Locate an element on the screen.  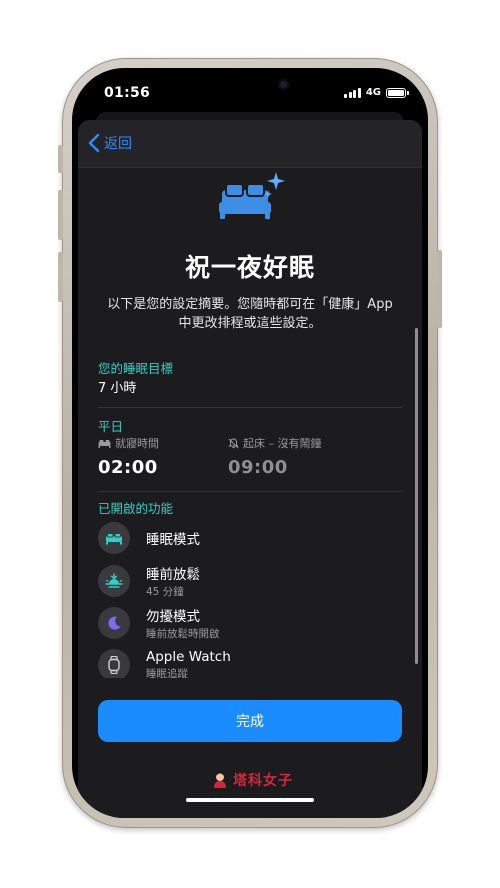
status-indicators: 4G is located at coordinates (376, 92).